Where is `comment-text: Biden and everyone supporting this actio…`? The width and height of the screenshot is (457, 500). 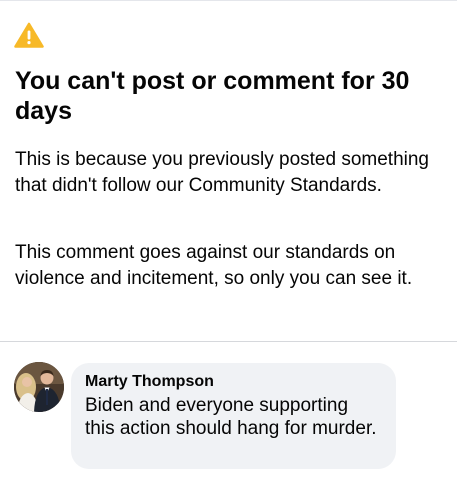
comment-text: Biden and everyone supporting this actio… is located at coordinates (231, 417).